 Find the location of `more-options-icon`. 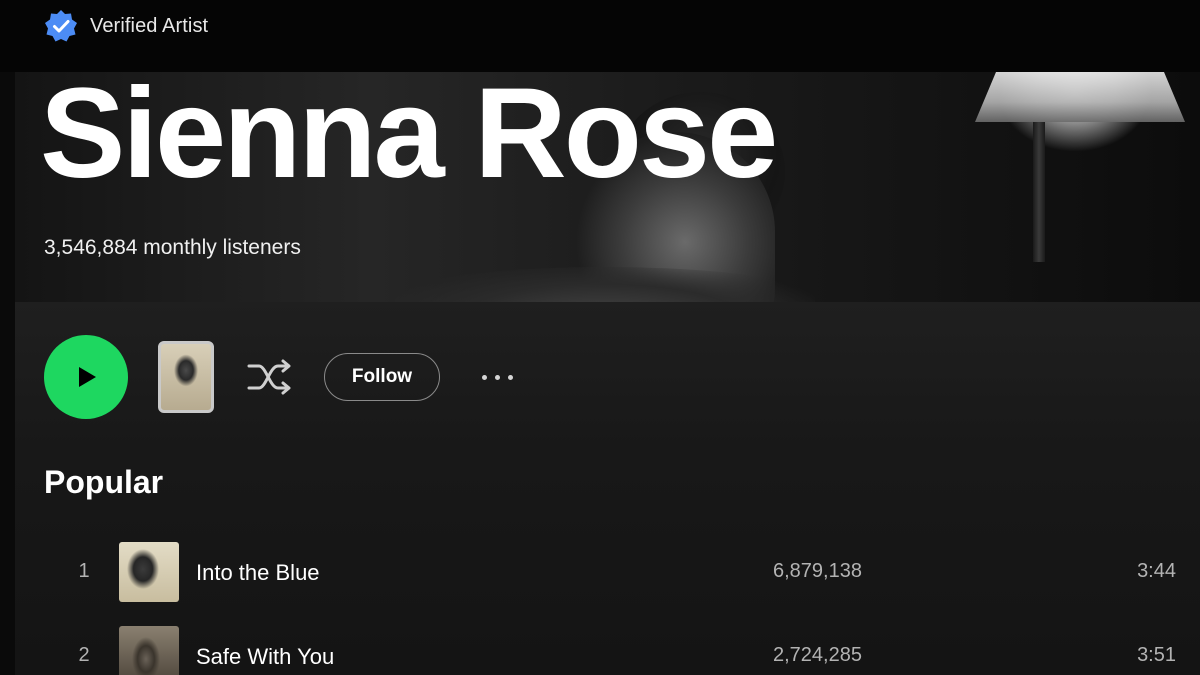

more-options-icon is located at coordinates (484, 377).